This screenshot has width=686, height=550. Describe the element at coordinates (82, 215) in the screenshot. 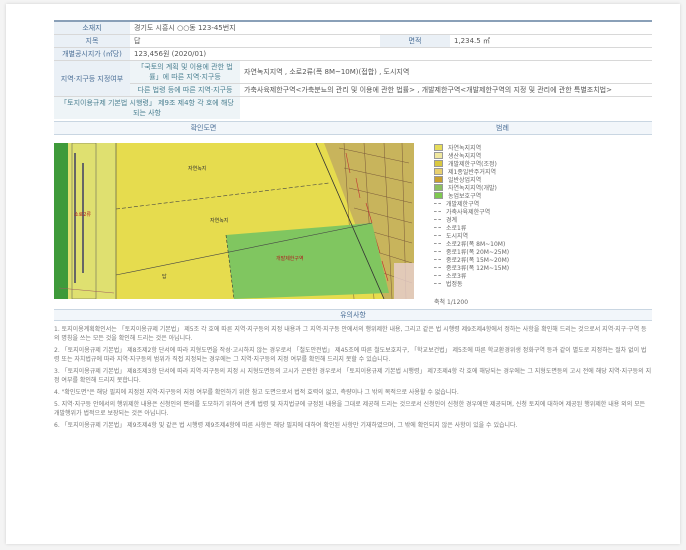

I see `map-label-left: 소로2류` at that location.